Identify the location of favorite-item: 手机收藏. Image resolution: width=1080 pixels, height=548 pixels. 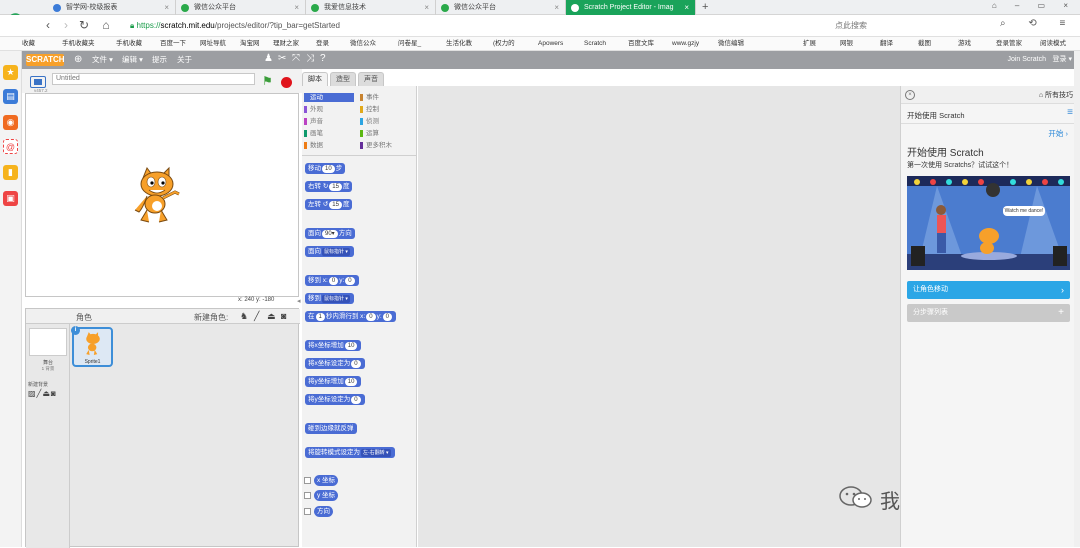
(129, 43).